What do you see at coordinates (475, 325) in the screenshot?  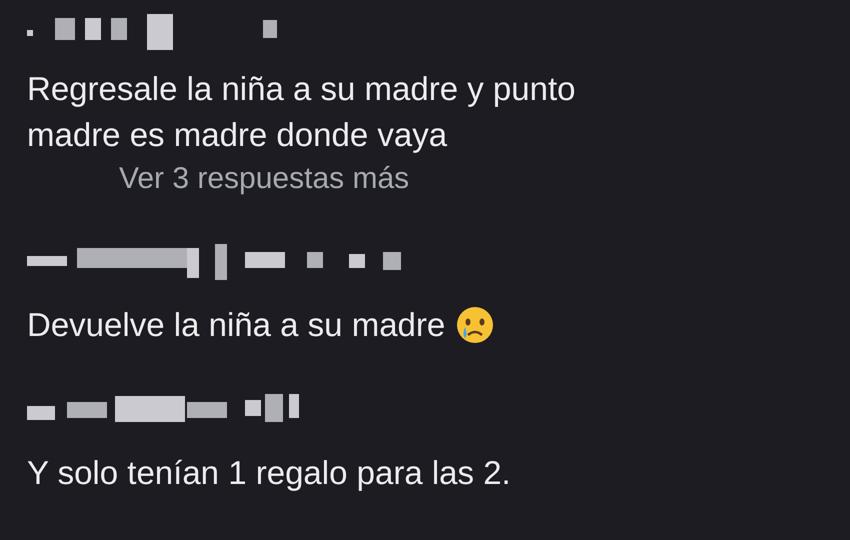 I see `crying-face-icon` at bounding box center [475, 325].